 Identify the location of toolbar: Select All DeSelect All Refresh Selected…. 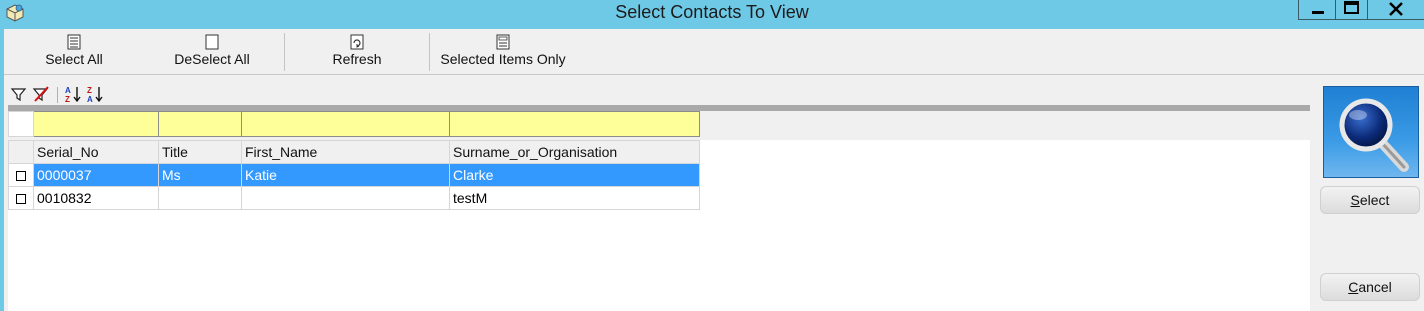
(714, 52).